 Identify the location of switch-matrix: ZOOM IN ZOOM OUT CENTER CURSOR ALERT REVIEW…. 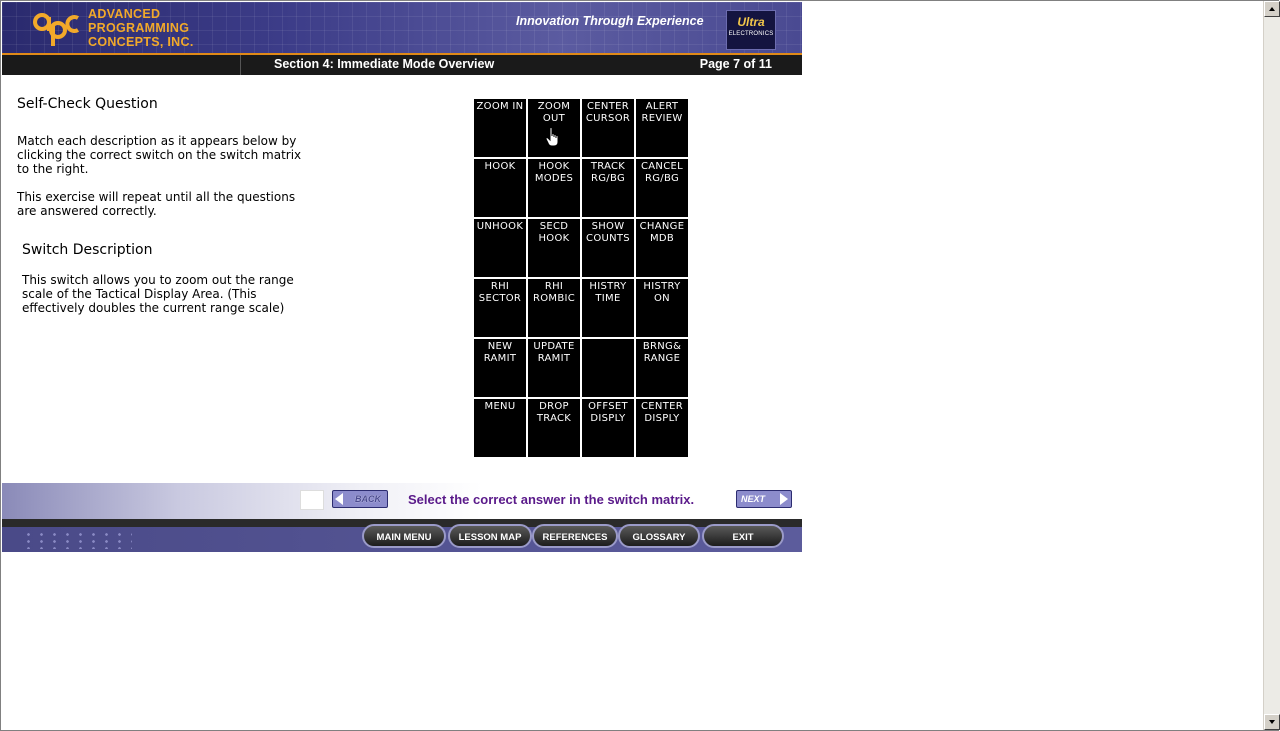
(581, 278).